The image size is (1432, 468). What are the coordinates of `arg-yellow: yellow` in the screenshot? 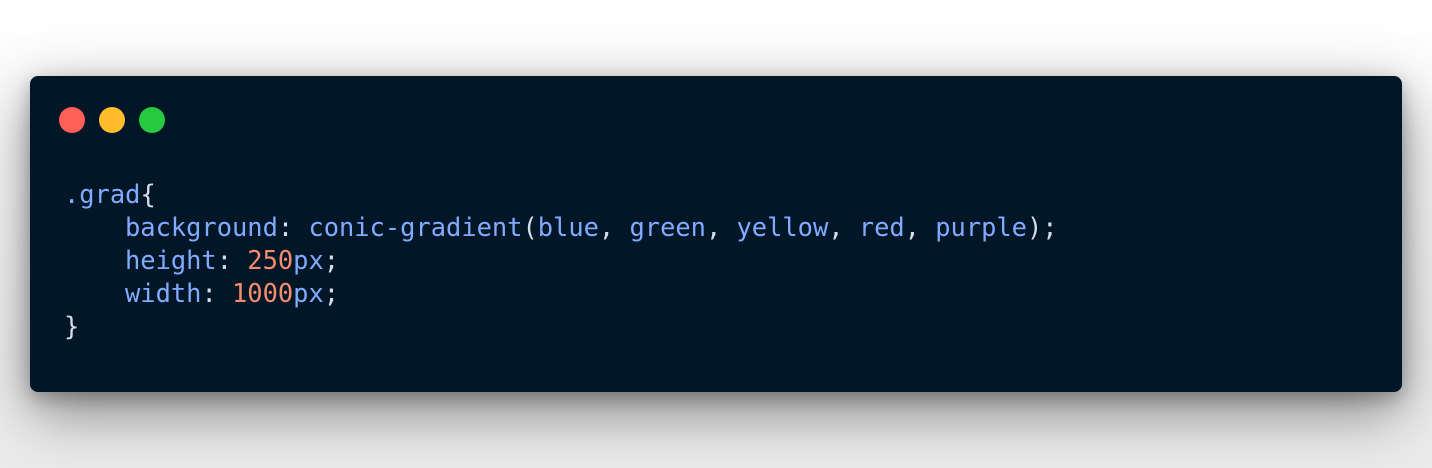 It's located at (782, 227).